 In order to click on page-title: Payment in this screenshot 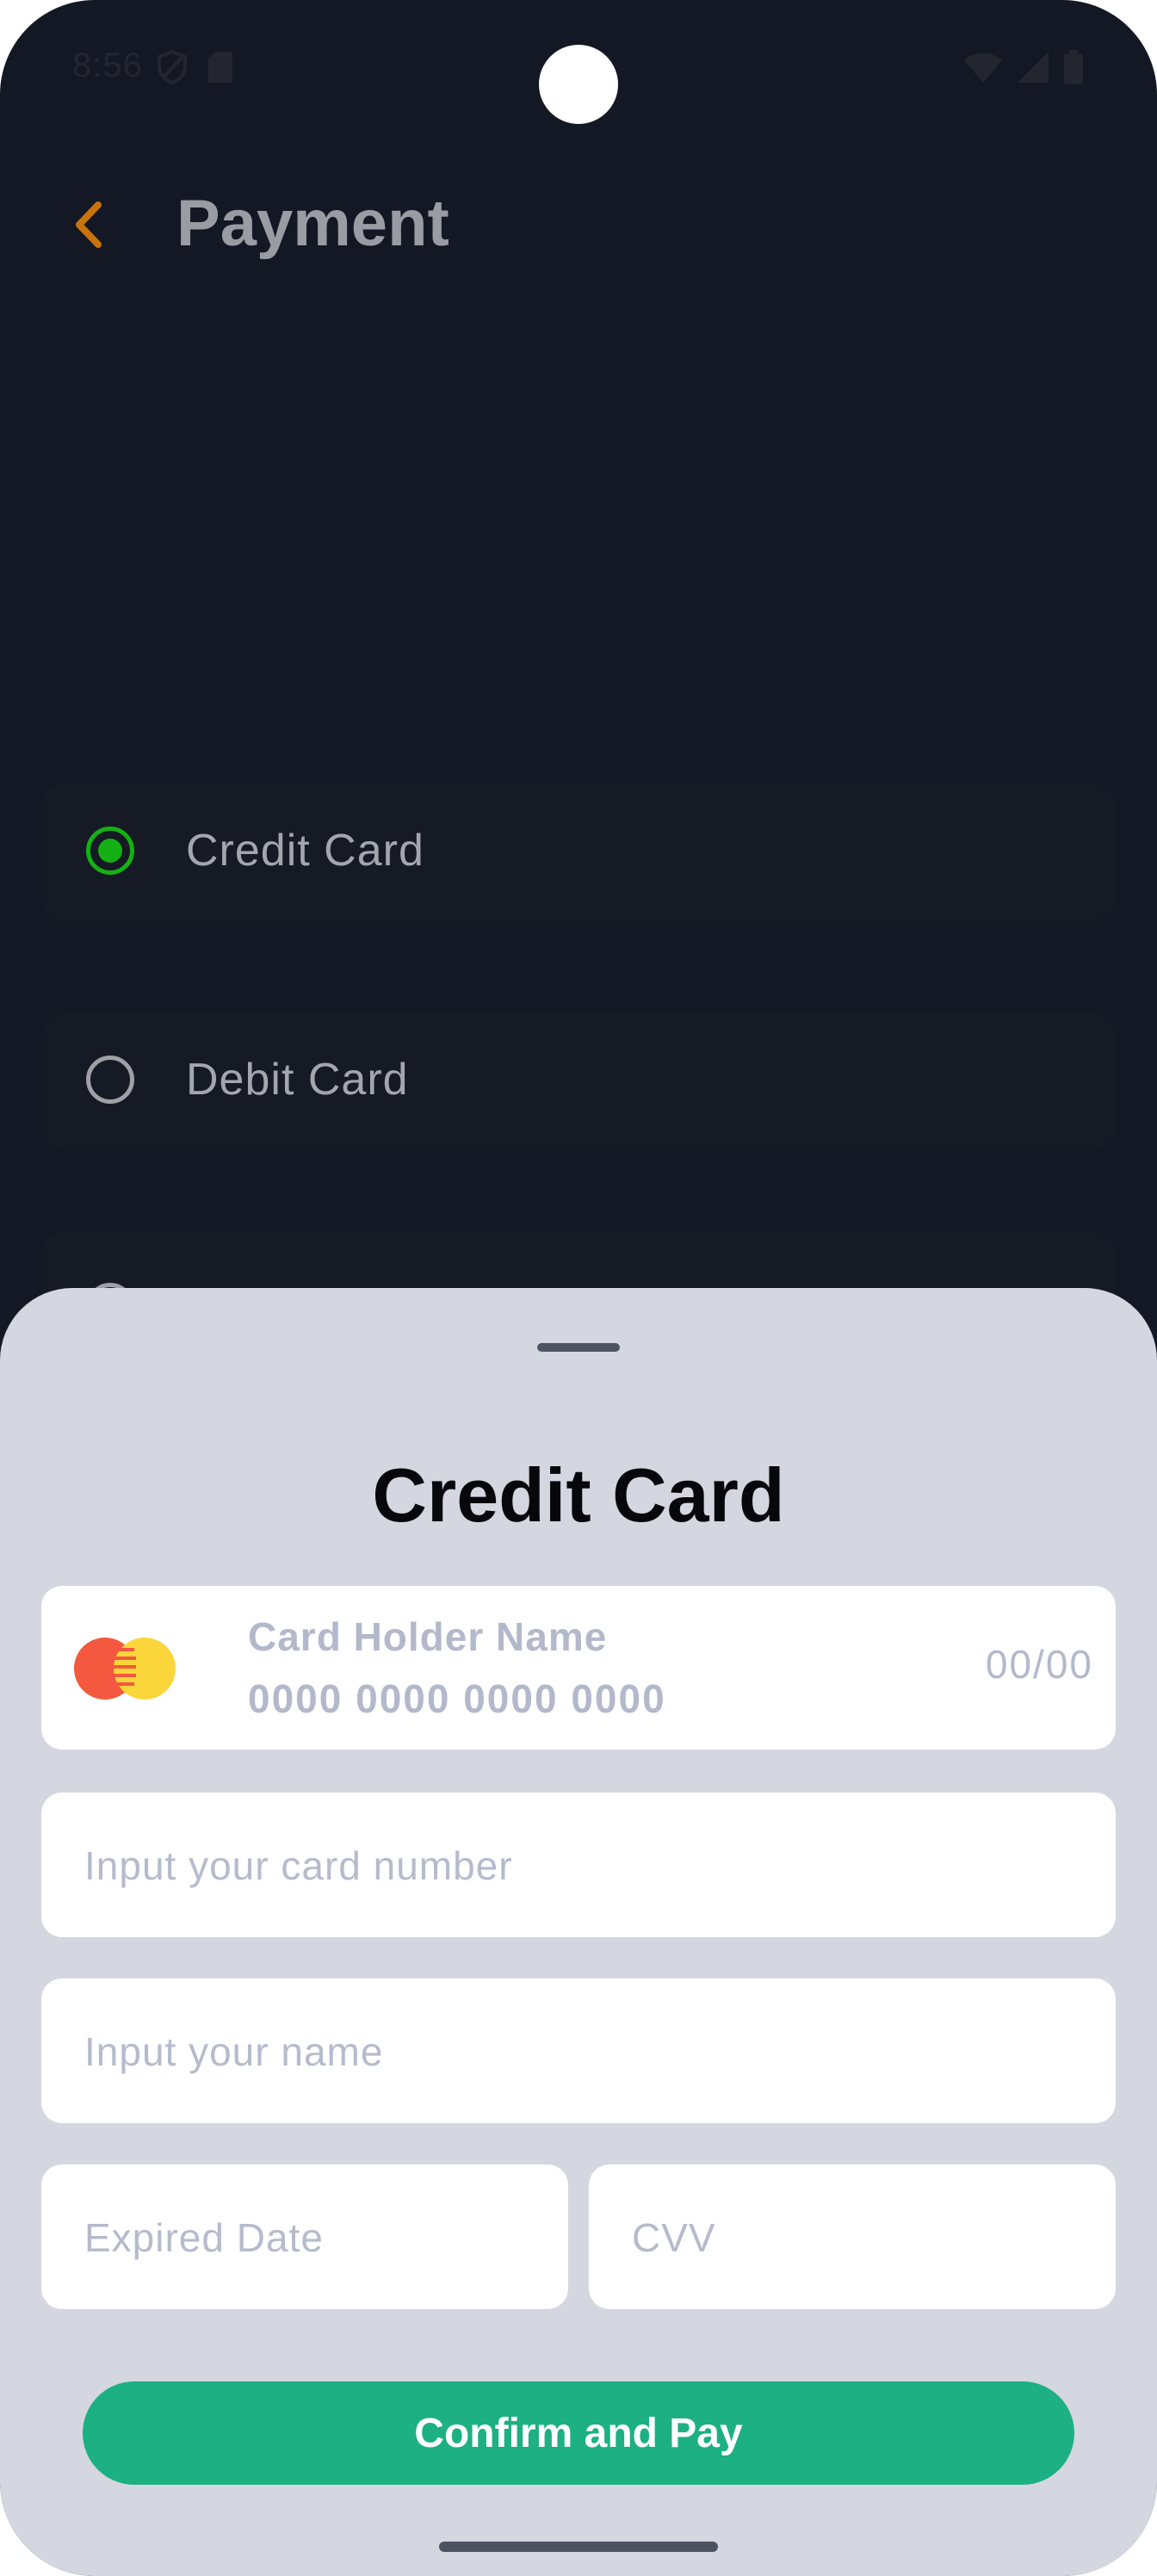, I will do `click(313, 223)`.